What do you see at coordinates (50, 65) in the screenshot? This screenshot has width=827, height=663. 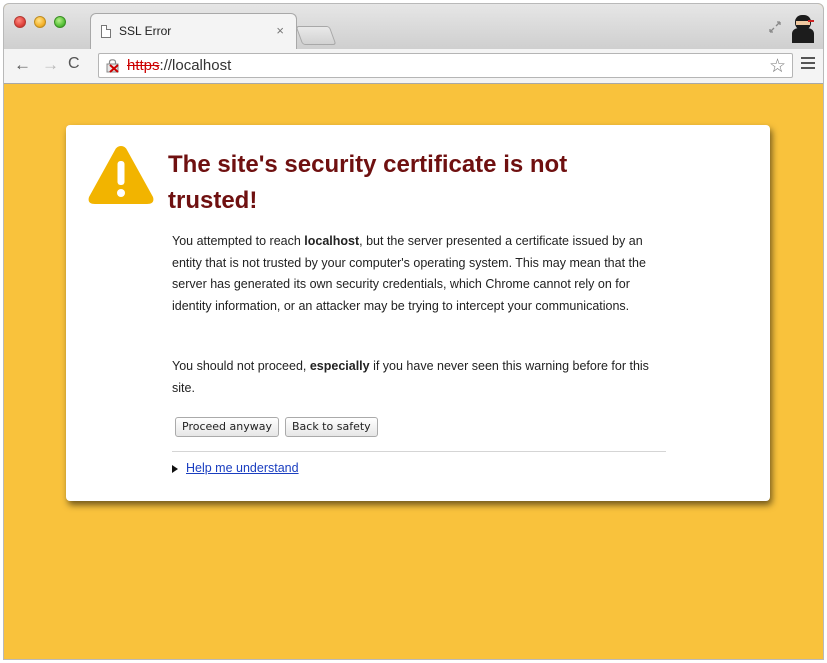 I see `forward-button: →` at bounding box center [50, 65].